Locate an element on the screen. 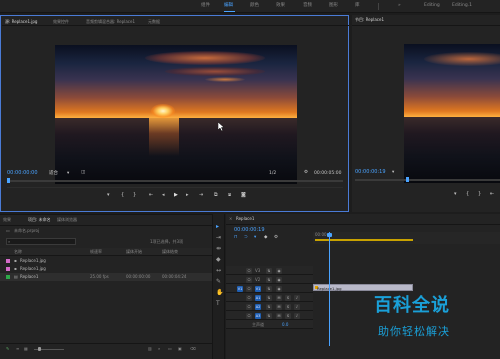 The height and width of the screenshot is (359, 500). hand-tool-icon: ✋ is located at coordinates (219, 293).